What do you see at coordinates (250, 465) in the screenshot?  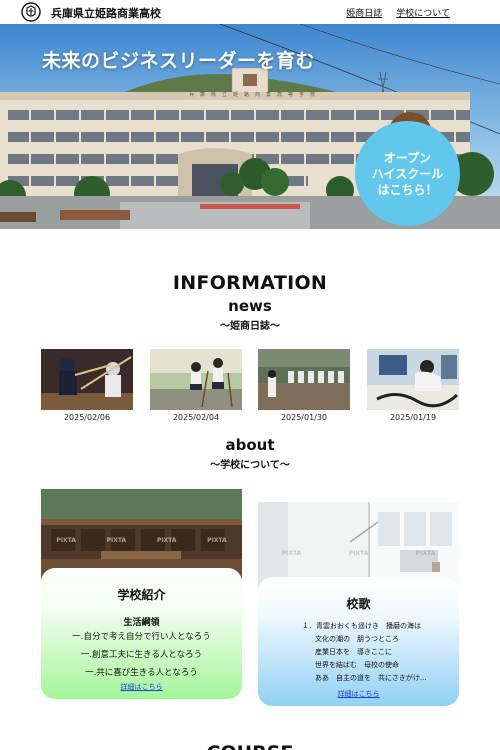 I see `about-caption: ～学校について～` at bounding box center [250, 465].